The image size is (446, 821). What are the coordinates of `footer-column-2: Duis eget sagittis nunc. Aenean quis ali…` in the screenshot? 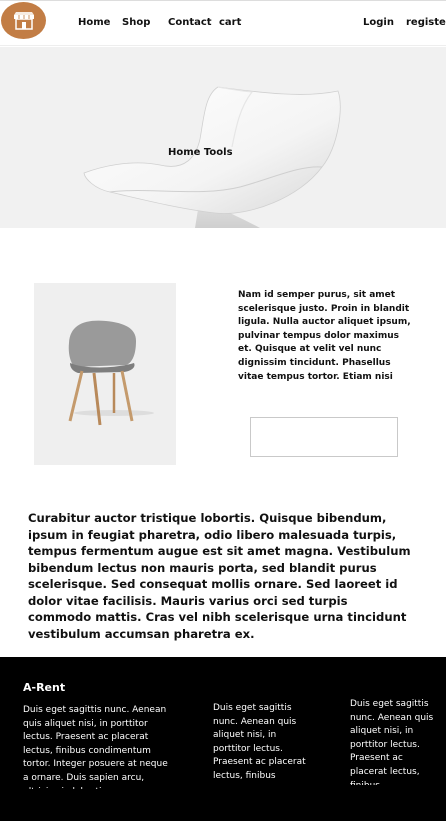 It's located at (259, 742).